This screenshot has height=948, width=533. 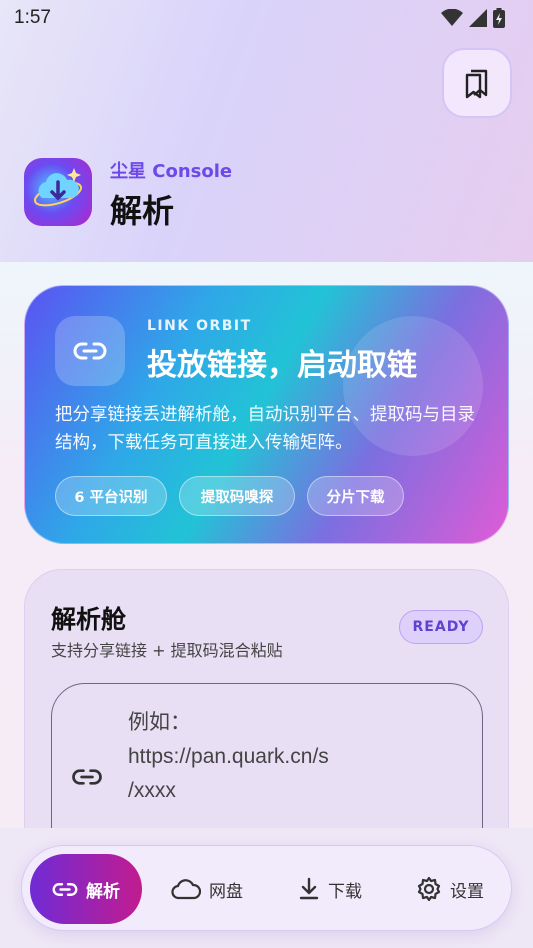 I want to click on status-icons, so click(x=473, y=18).